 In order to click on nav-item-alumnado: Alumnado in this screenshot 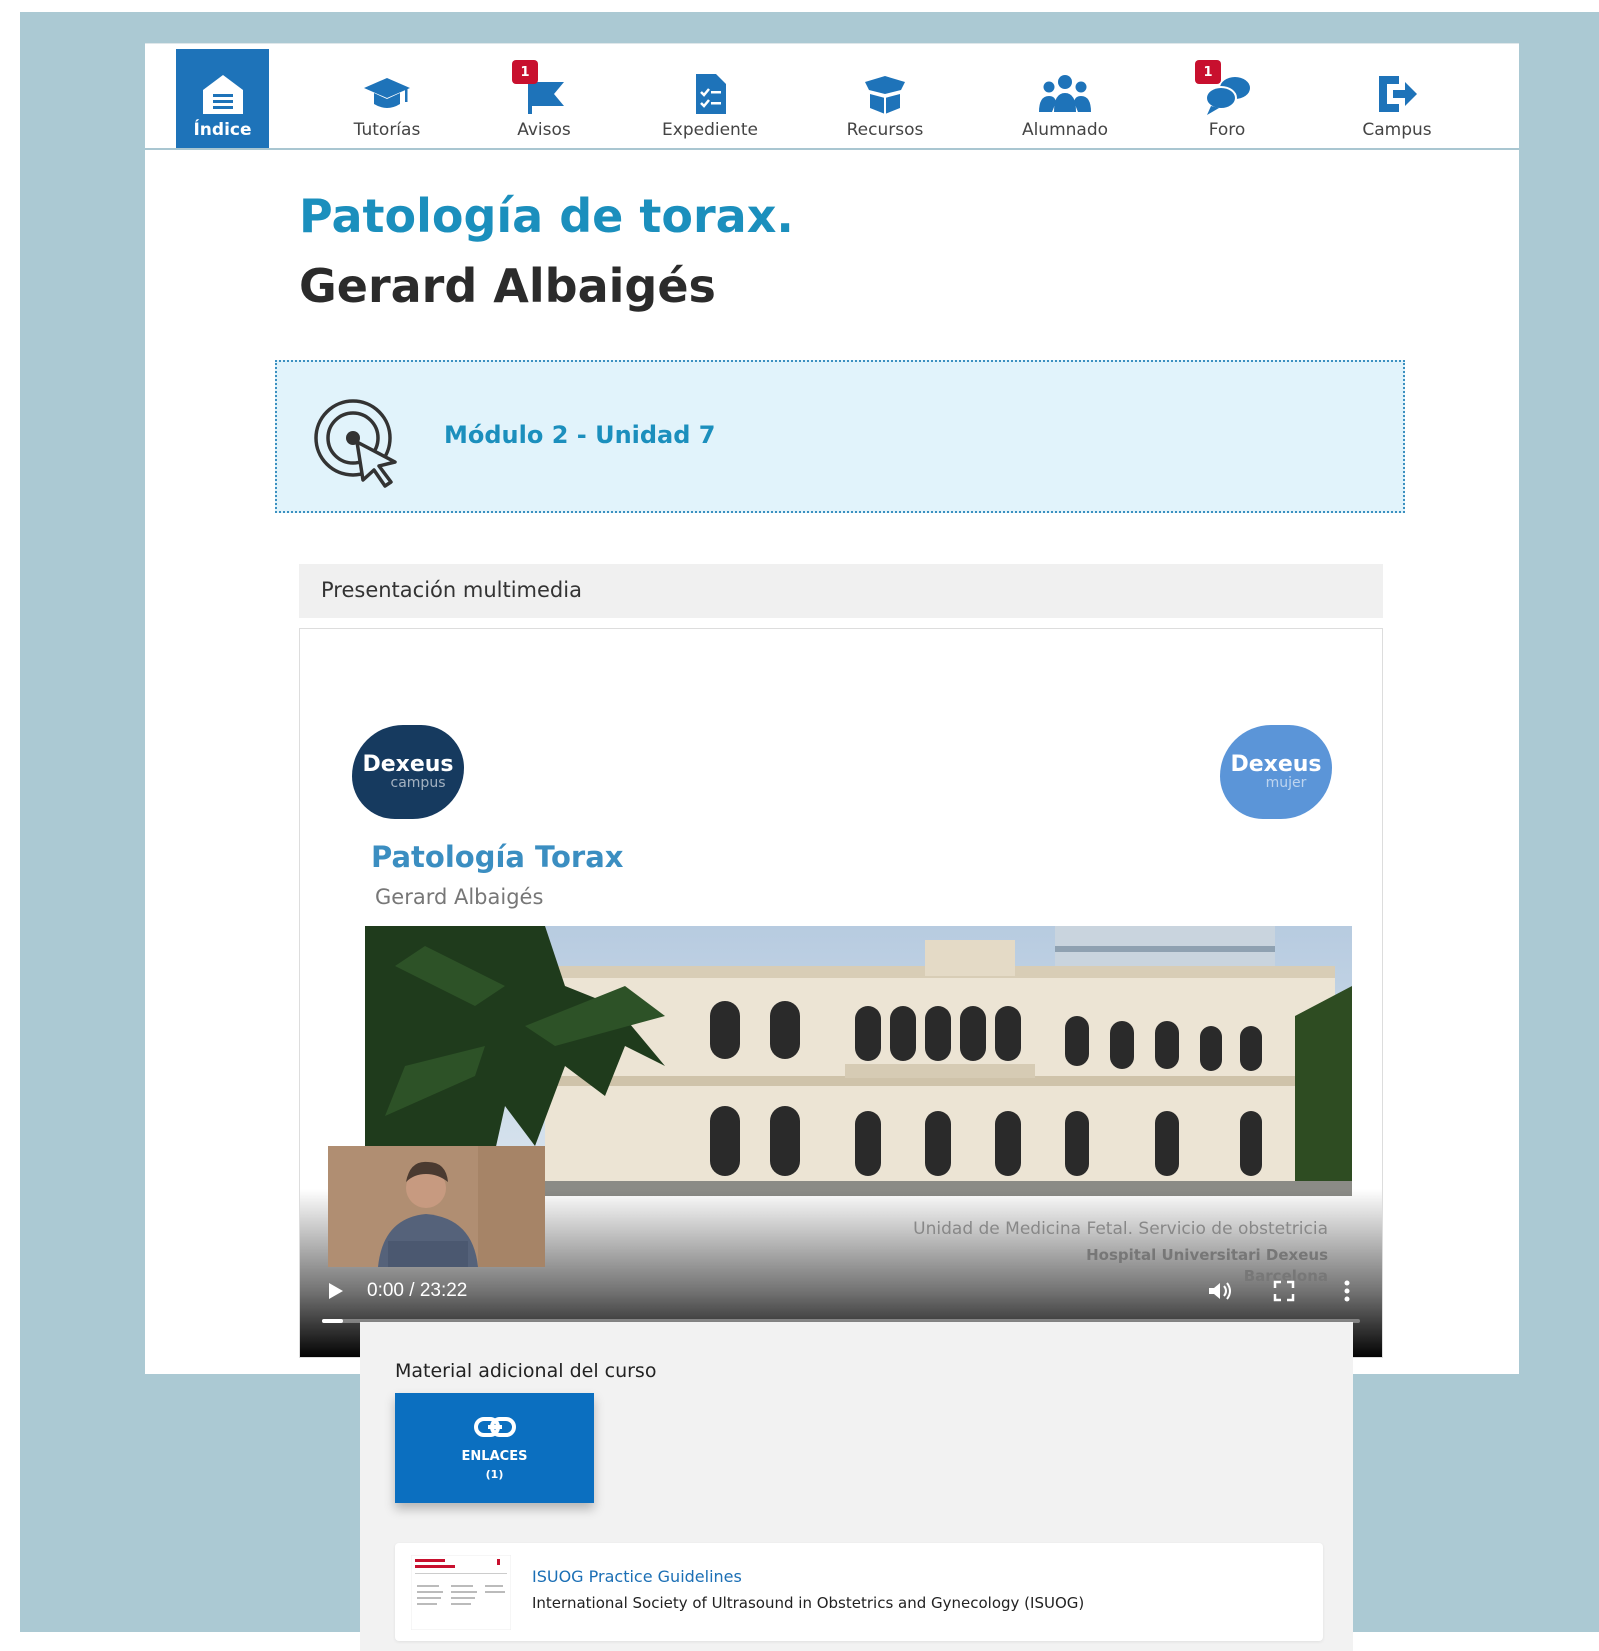, I will do `click(1065, 98)`.